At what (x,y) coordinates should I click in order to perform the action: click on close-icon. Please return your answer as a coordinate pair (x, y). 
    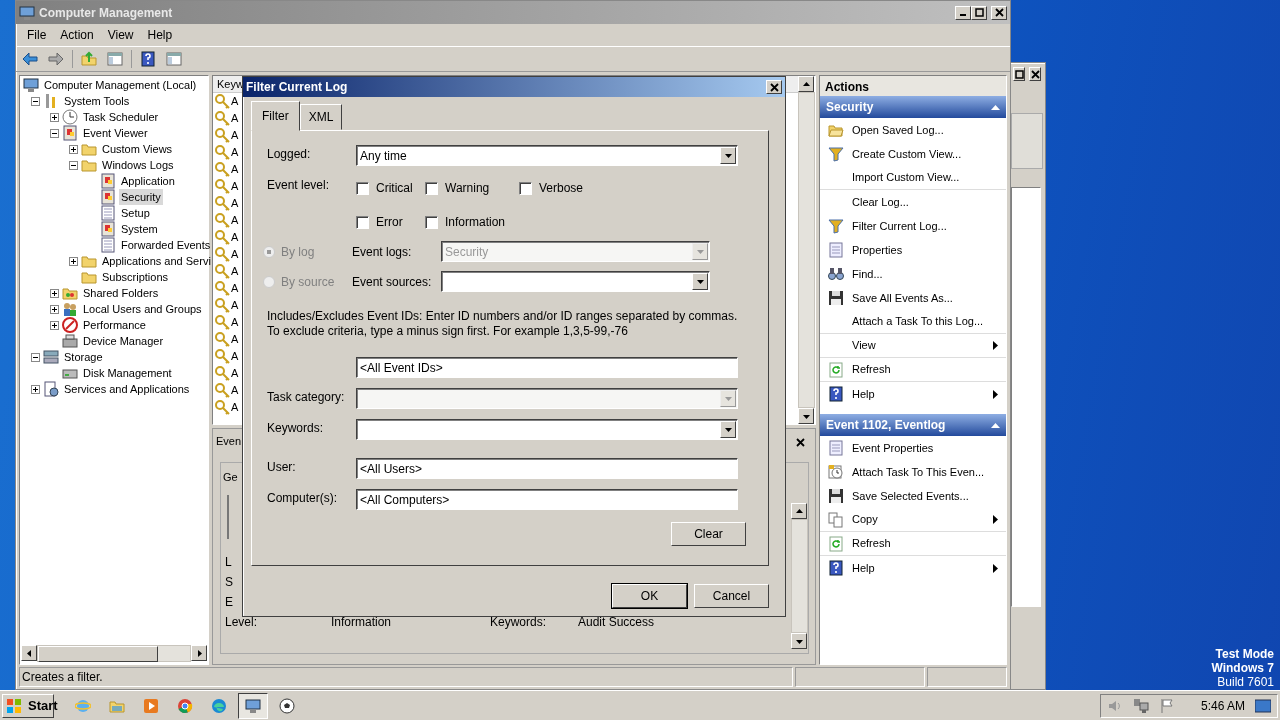
    Looking at the image, I should click on (800, 442).